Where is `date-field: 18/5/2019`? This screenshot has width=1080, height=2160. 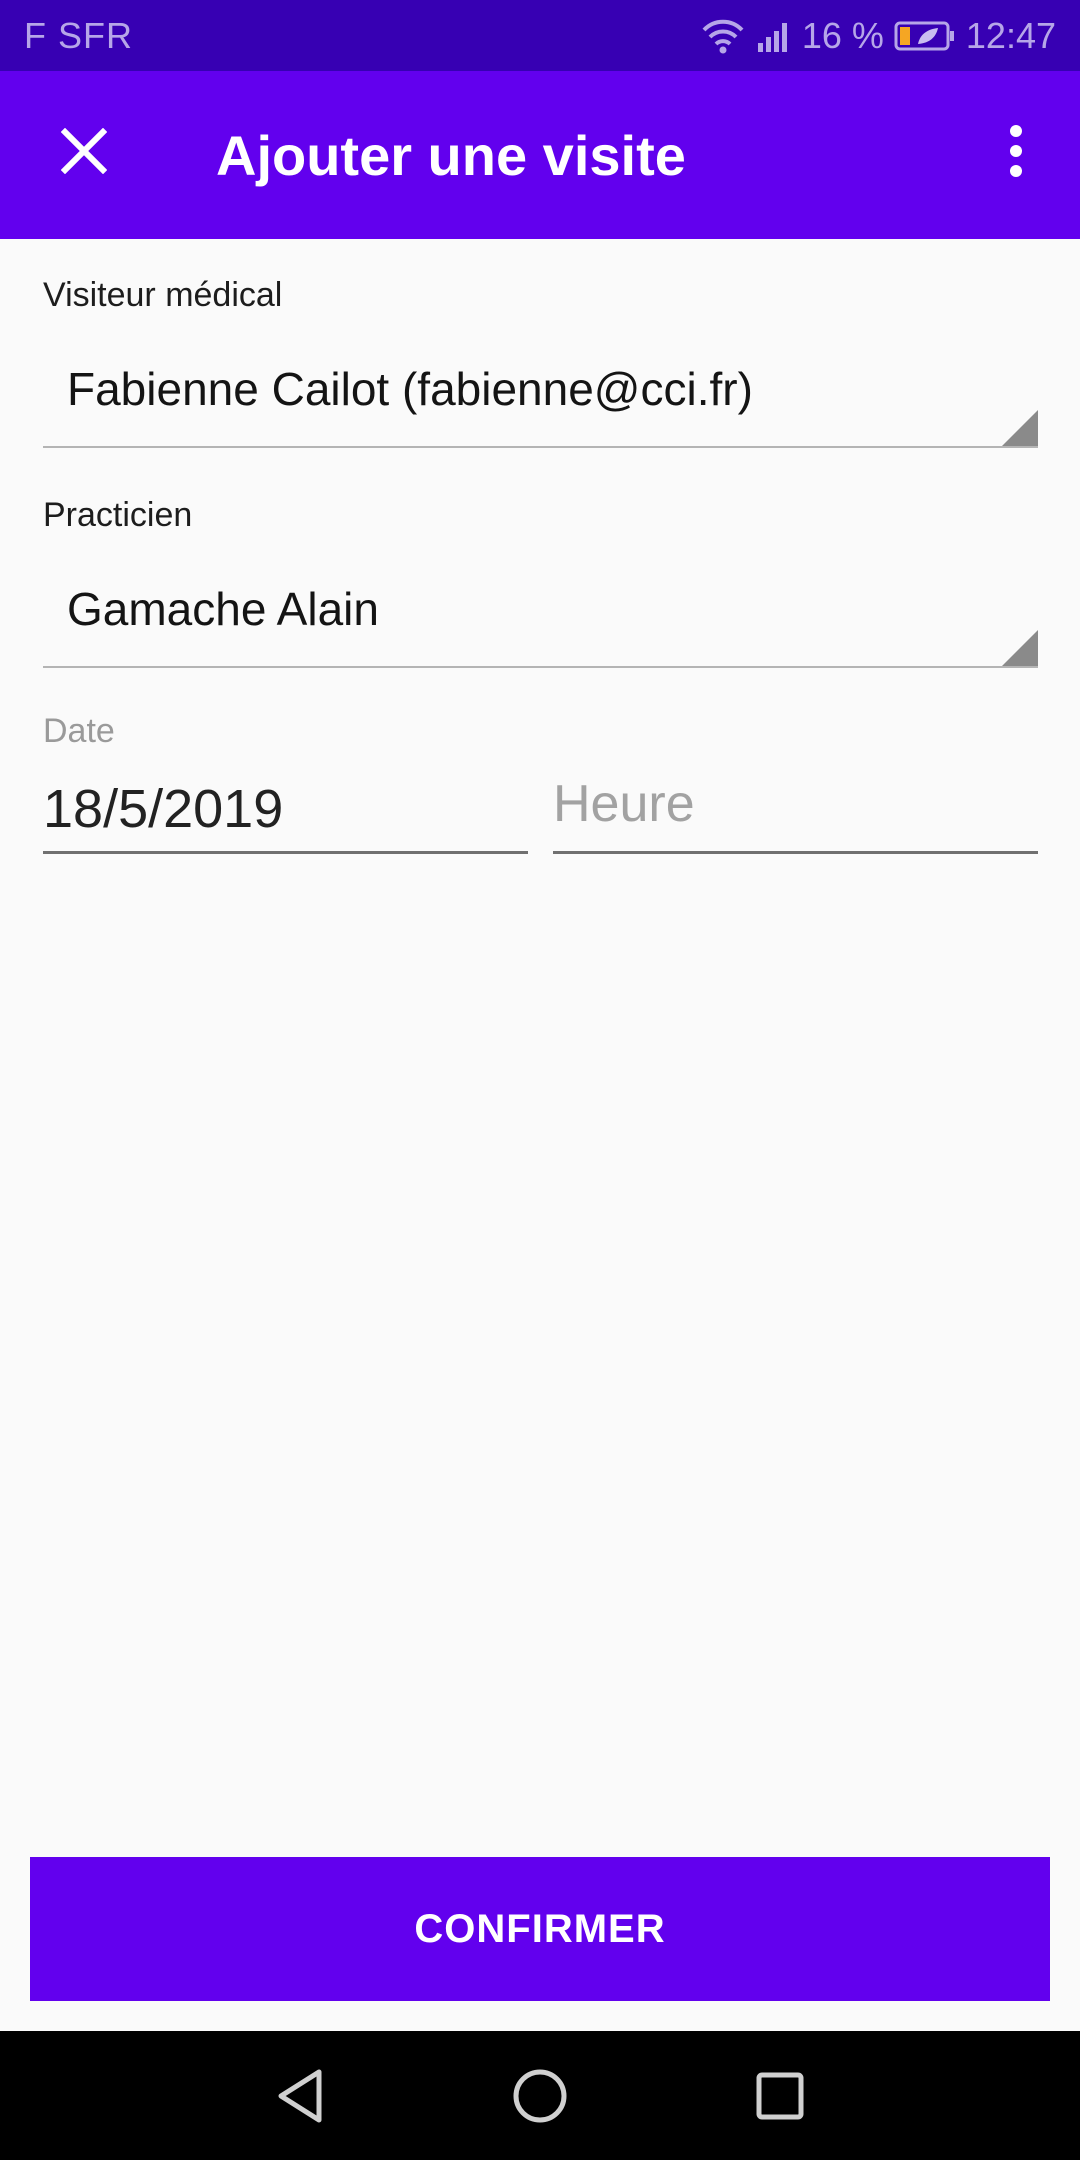 date-field: 18/5/2019 is located at coordinates (285, 810).